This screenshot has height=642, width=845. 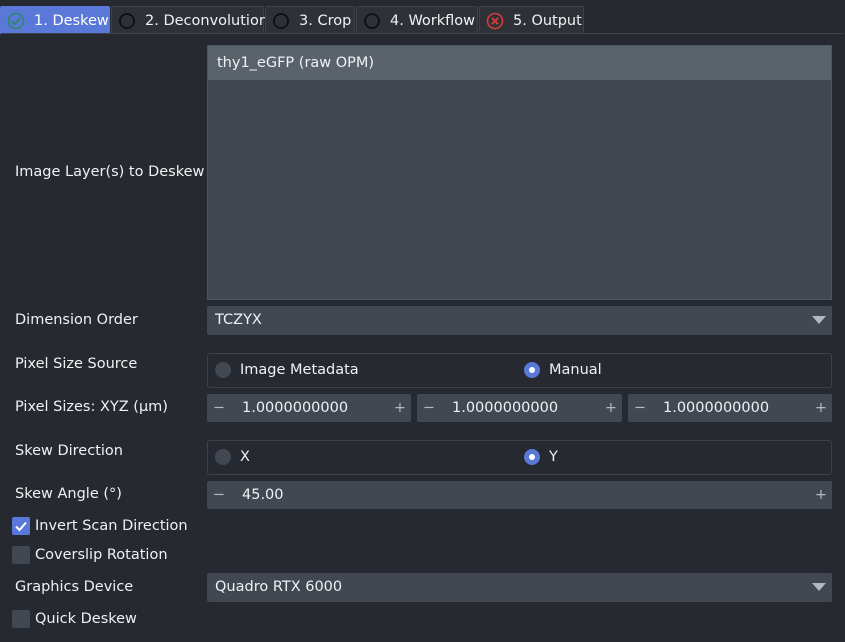 I want to click on checkbox-label: Invert Scan Direction, so click(x=111, y=526).